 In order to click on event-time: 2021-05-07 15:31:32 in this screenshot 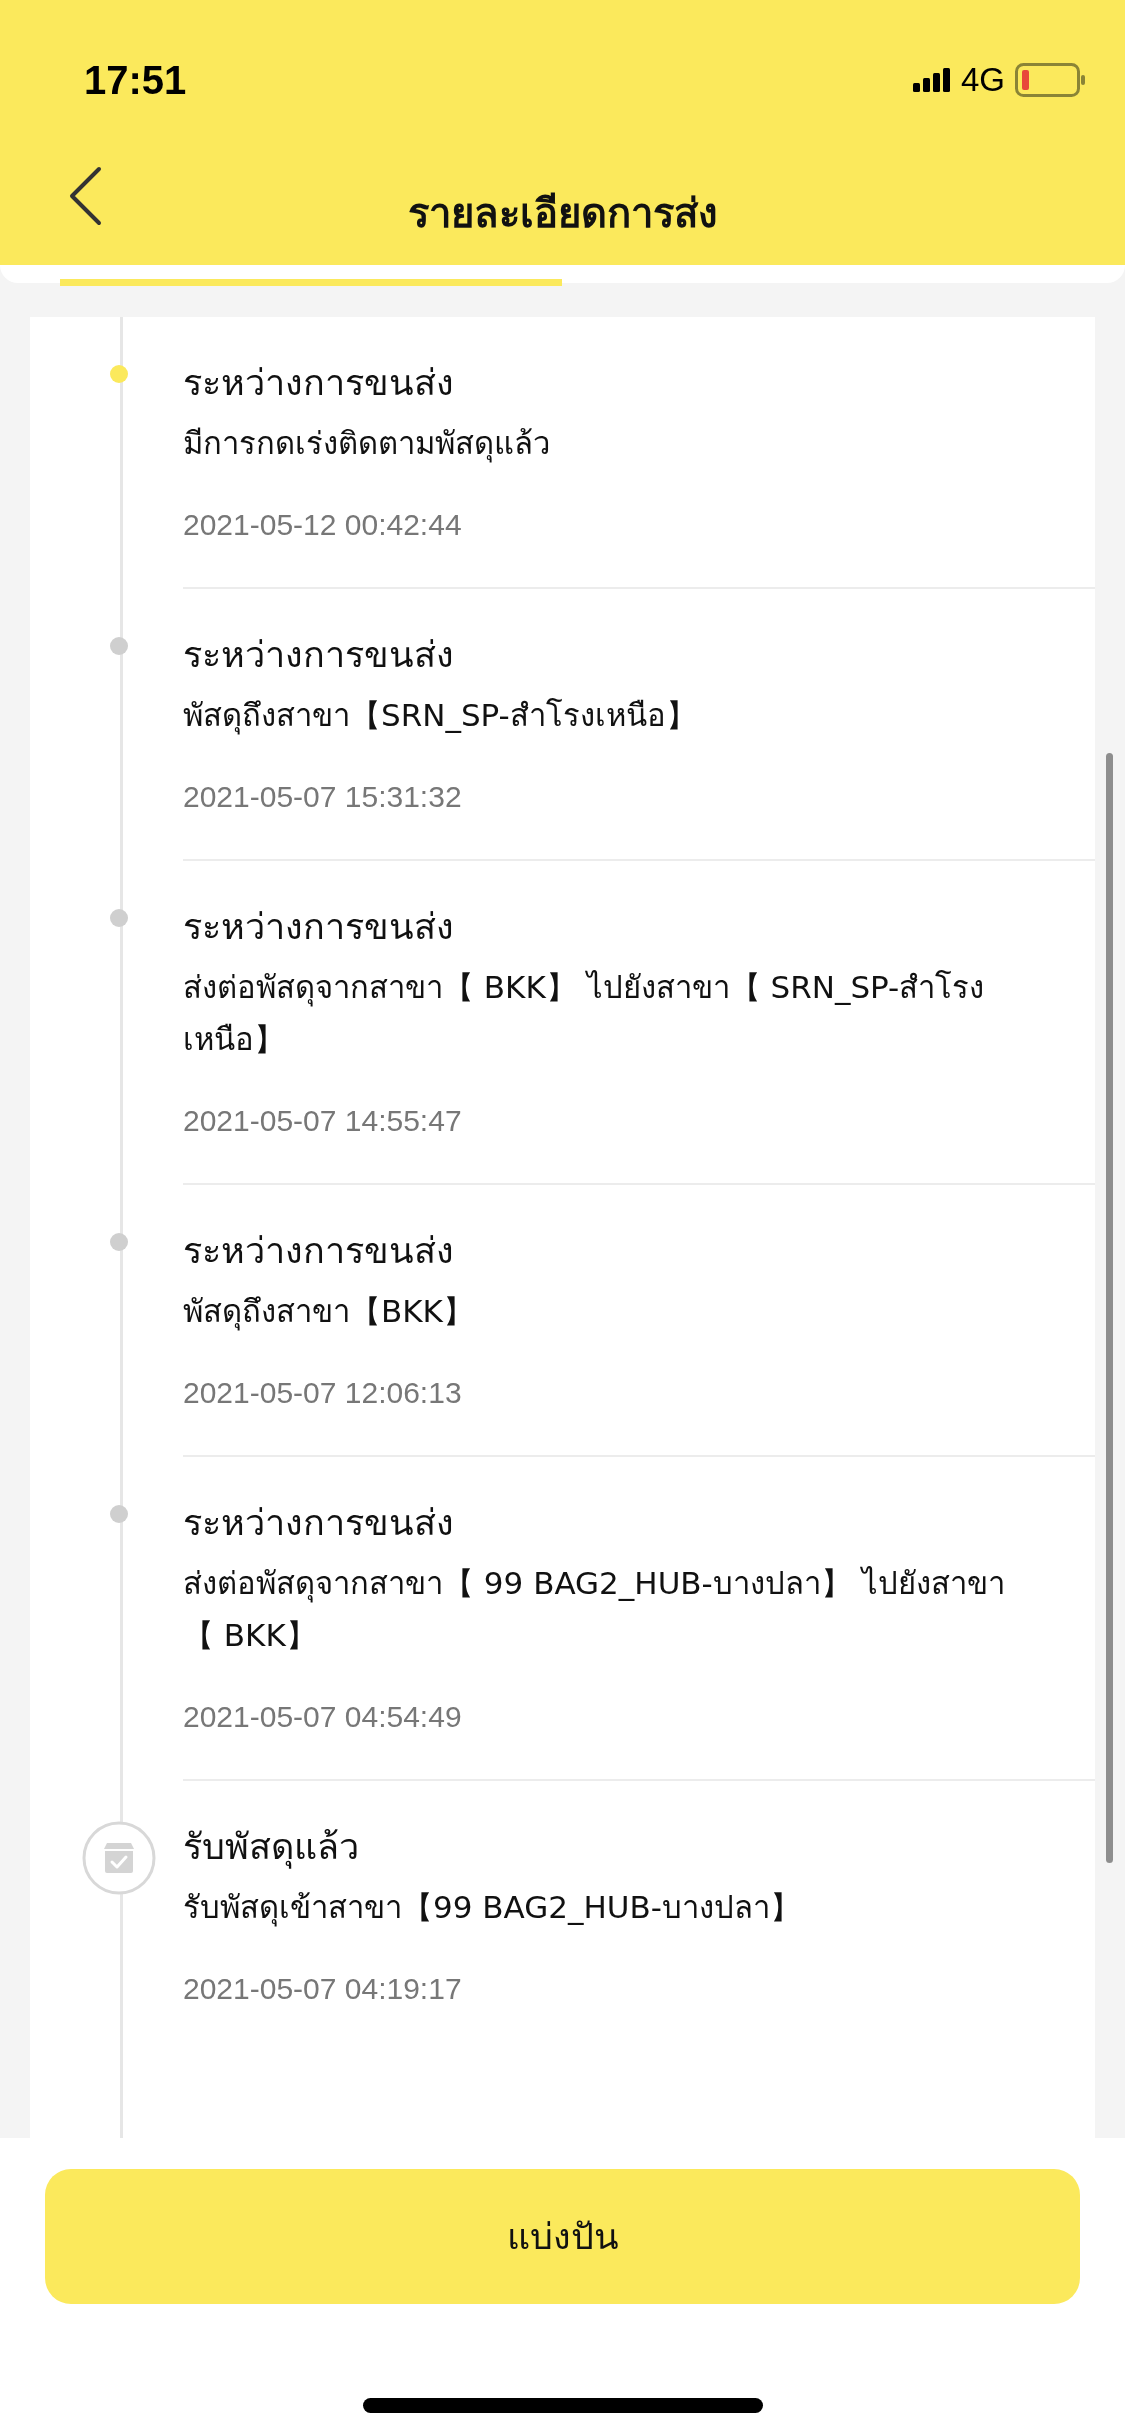, I will do `click(323, 797)`.